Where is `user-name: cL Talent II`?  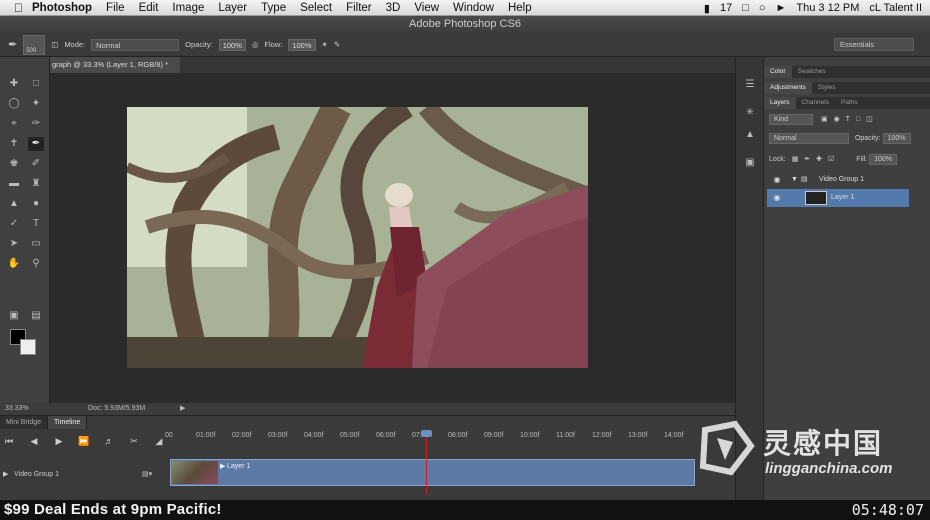
user-name: cL Talent II is located at coordinates (895, 8).